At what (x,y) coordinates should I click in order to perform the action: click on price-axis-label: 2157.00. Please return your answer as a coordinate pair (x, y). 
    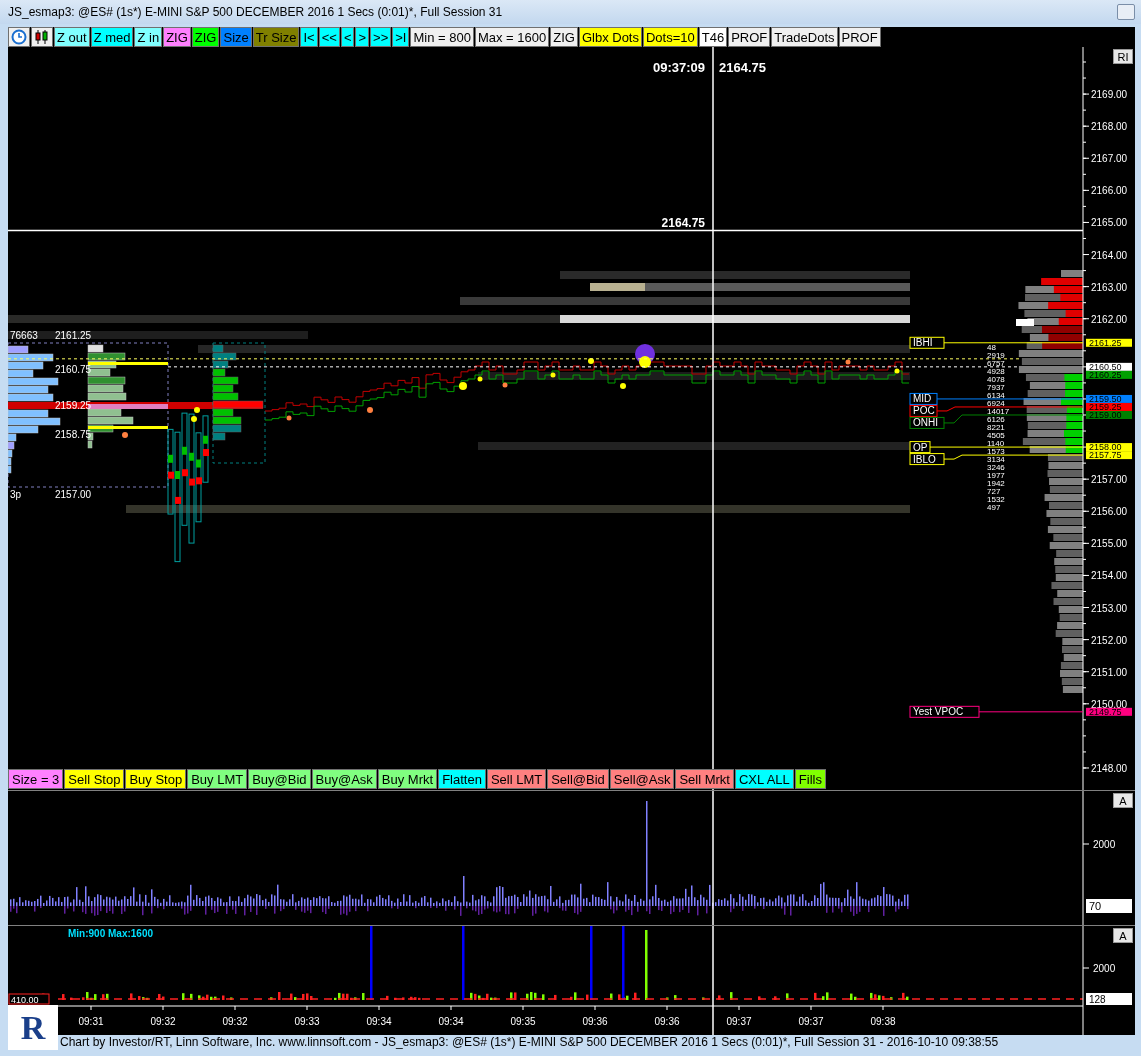
    Looking at the image, I should click on (1109, 480).